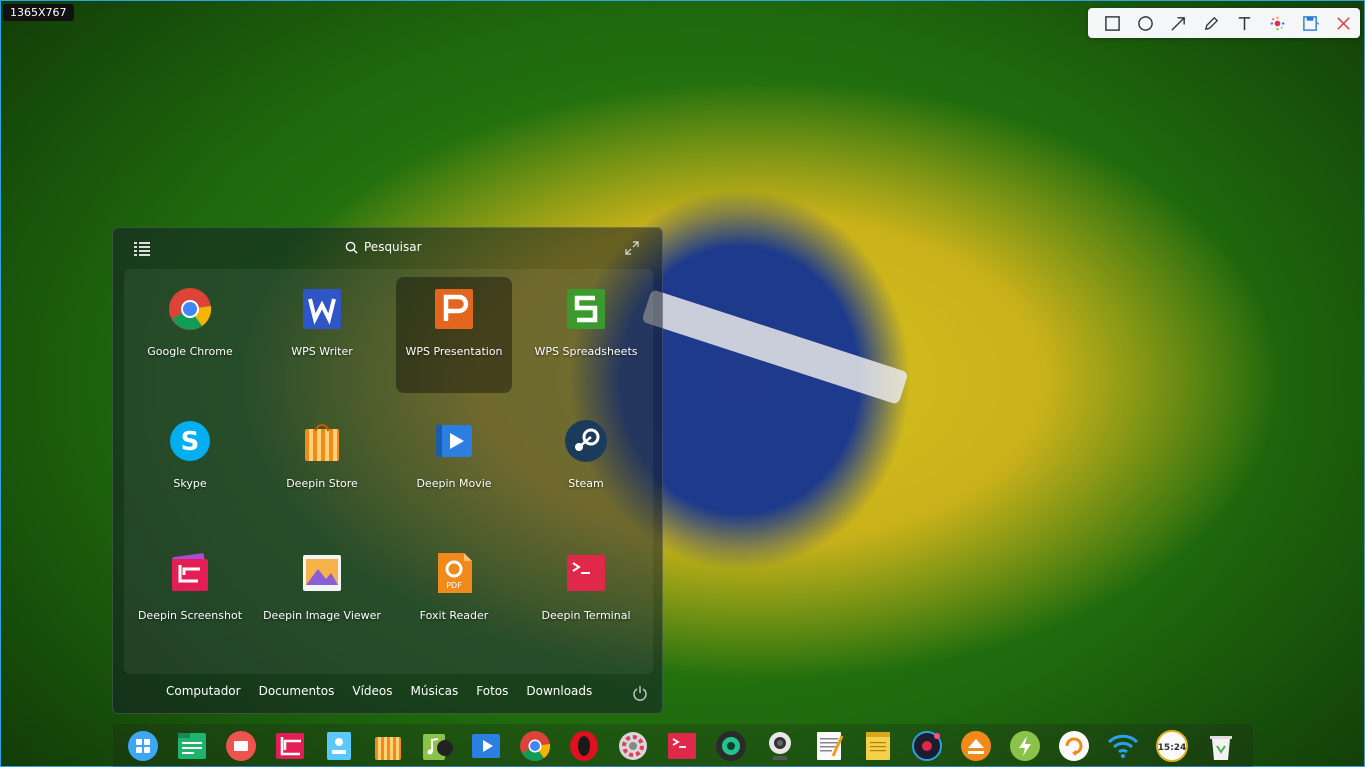 The height and width of the screenshot is (767, 1365). Describe the element at coordinates (492, 691) in the screenshot. I see `place-fotos: Fotos` at that location.